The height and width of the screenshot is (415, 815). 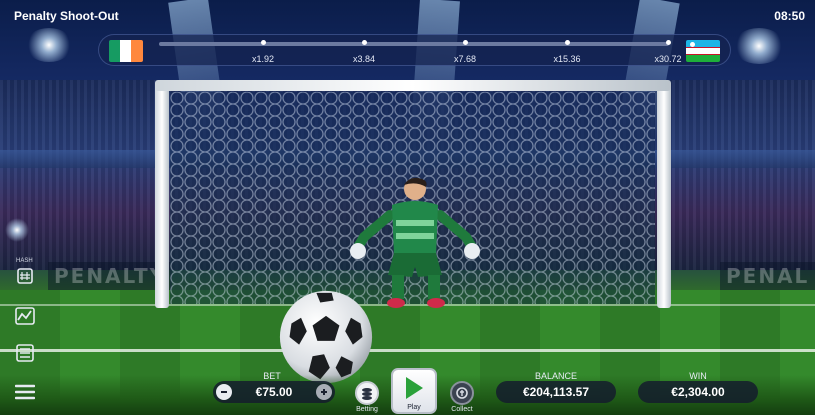 I want to click on history-icon, so click(x=25, y=353).